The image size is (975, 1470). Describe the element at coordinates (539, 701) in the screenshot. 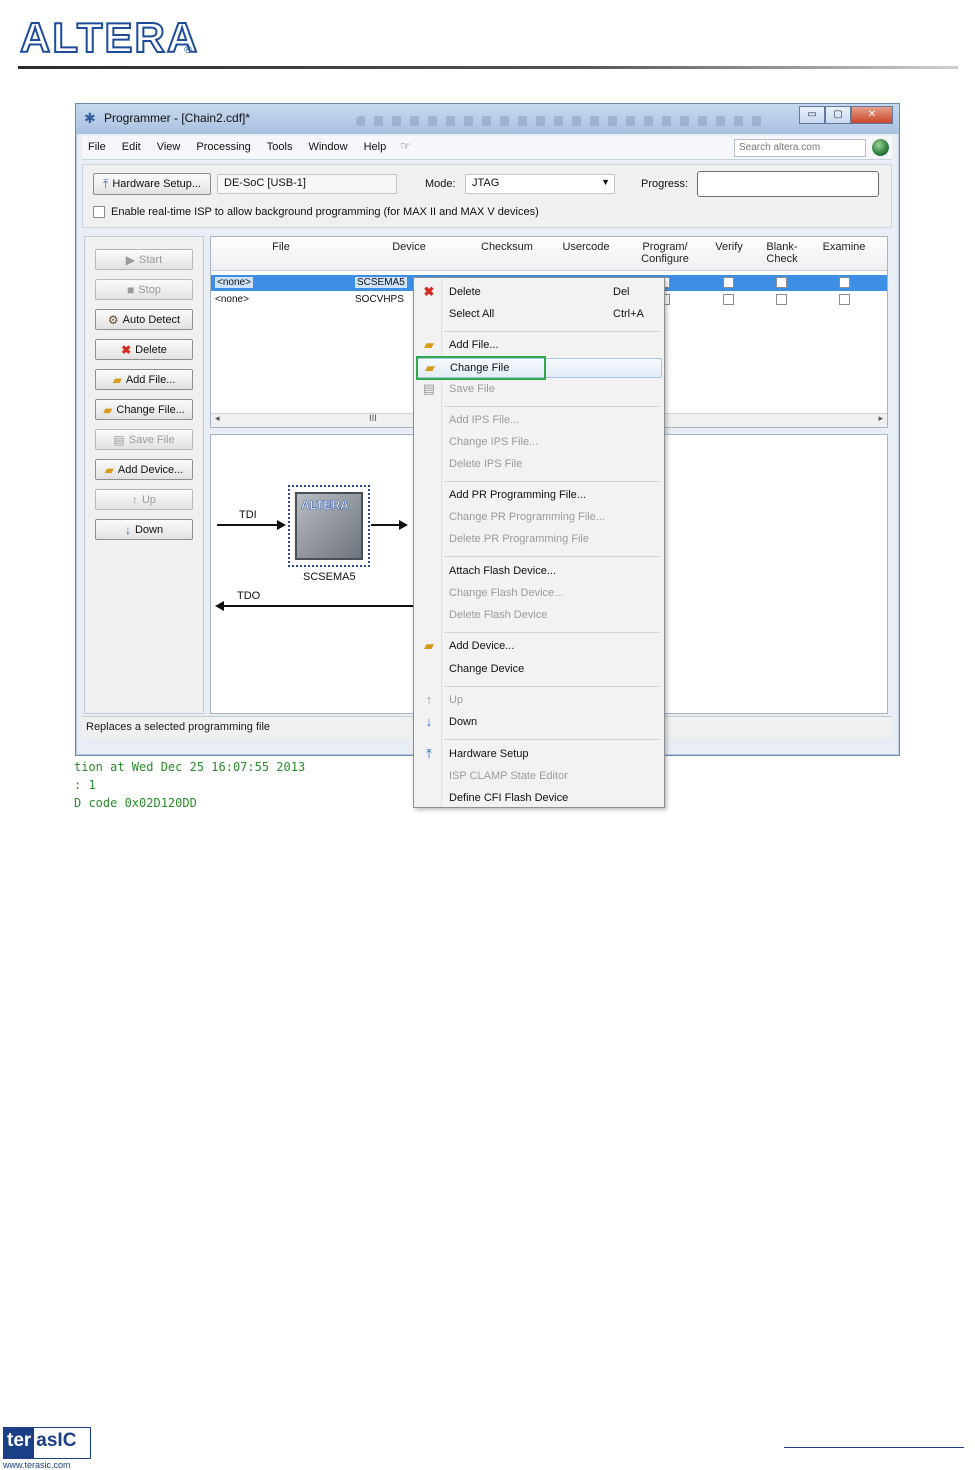

I see `menu-item-up: ↑ Up` at that location.